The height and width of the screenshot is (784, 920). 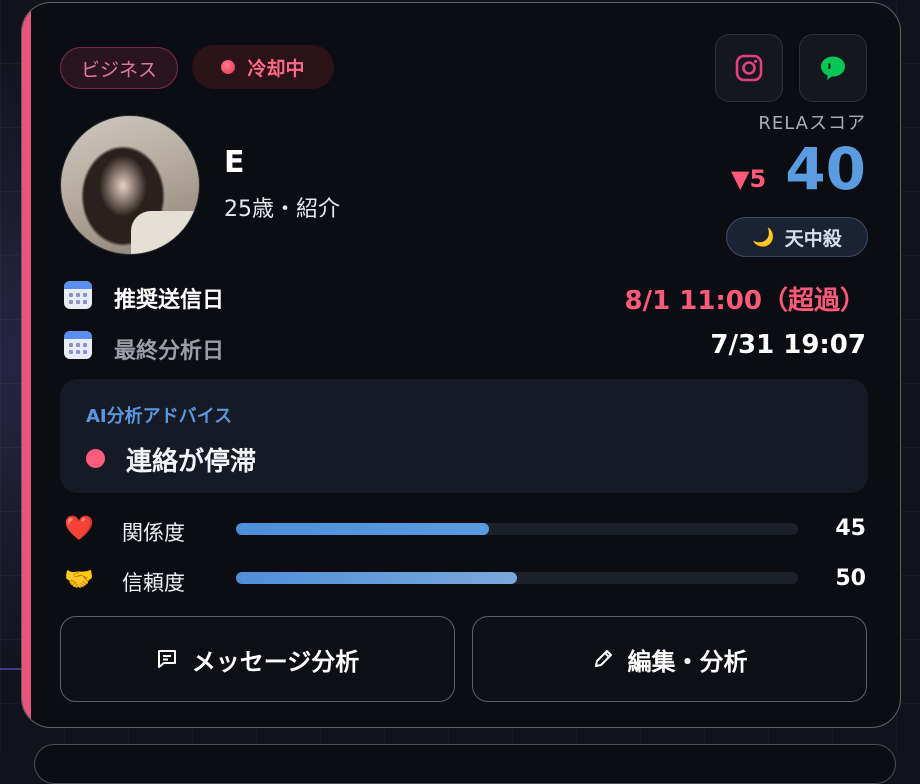 What do you see at coordinates (465, 764) in the screenshot?
I see `next-card` at bounding box center [465, 764].